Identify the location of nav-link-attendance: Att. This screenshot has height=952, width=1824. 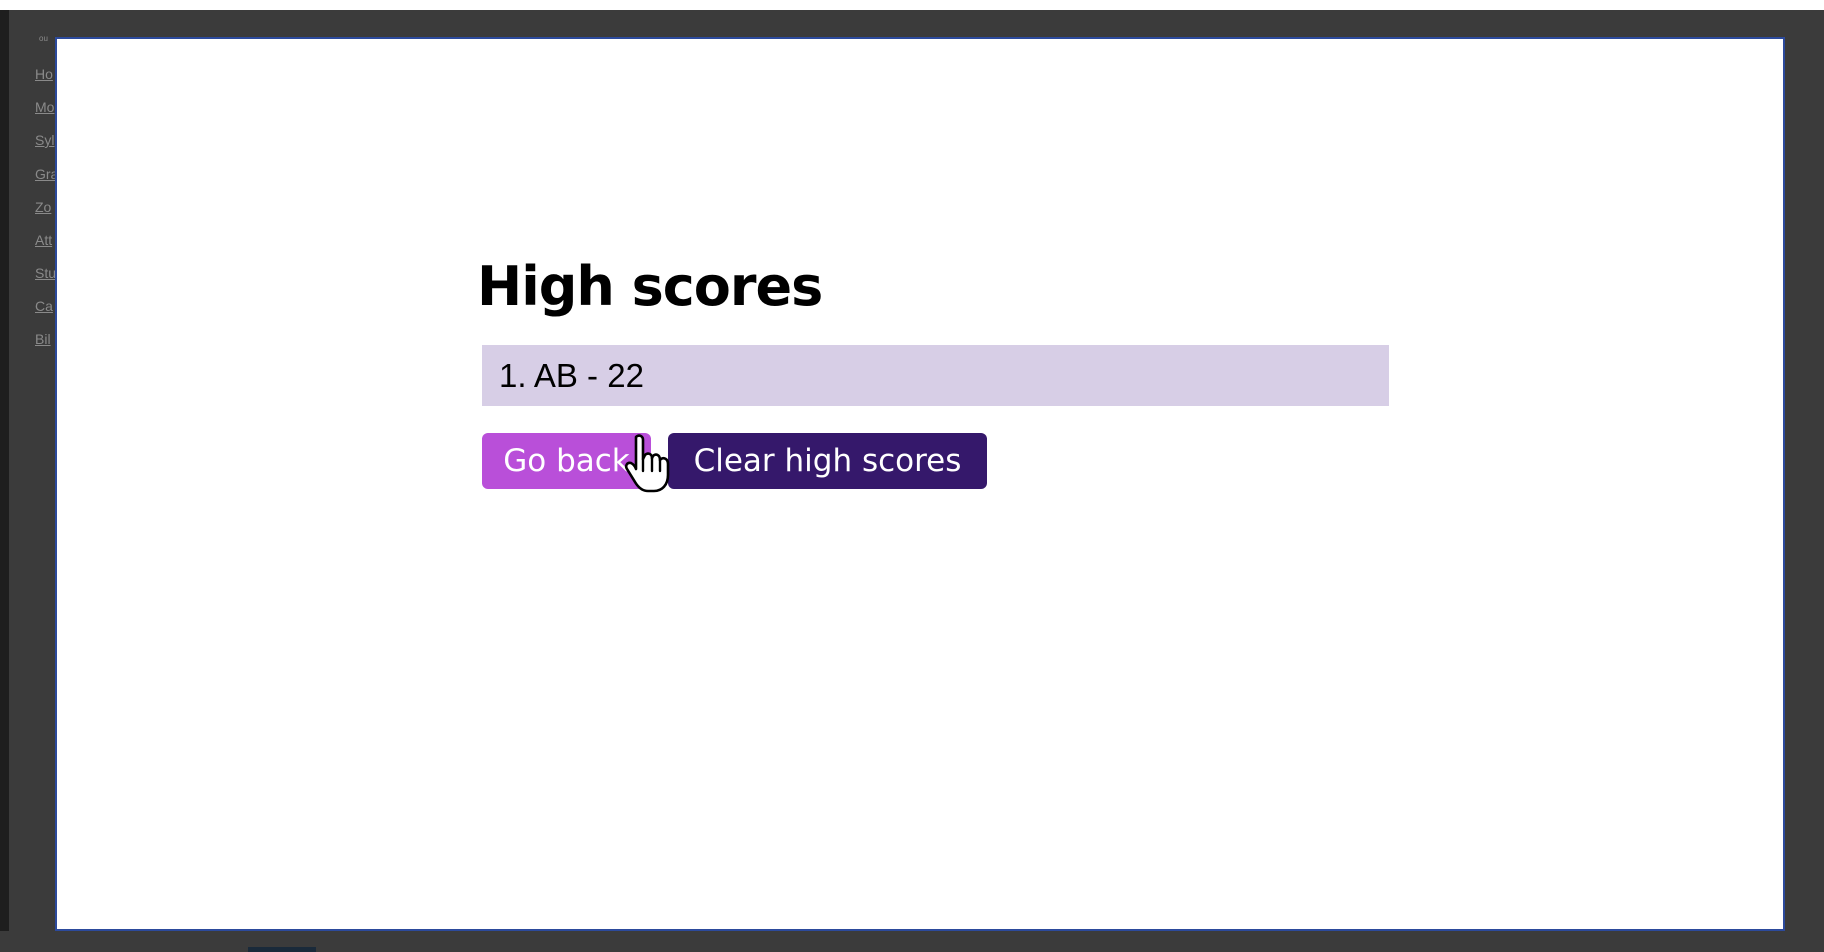
(43, 240).